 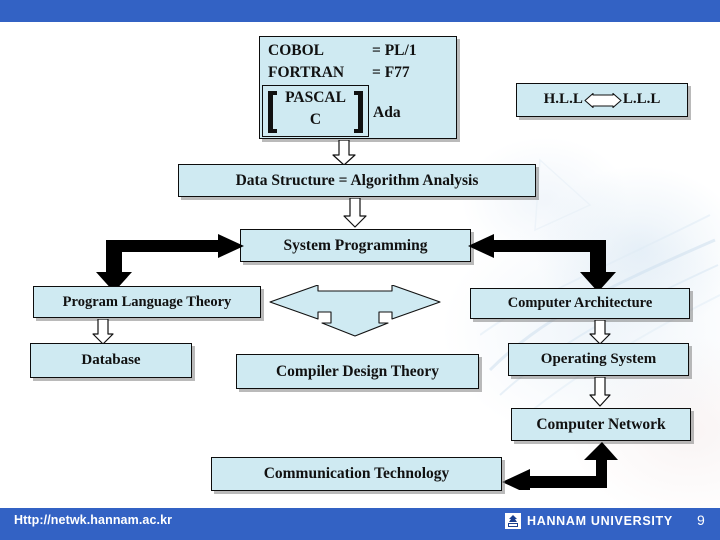 What do you see at coordinates (170, 263) in the screenshot?
I see `arrow-left-branch-system-programming` at bounding box center [170, 263].